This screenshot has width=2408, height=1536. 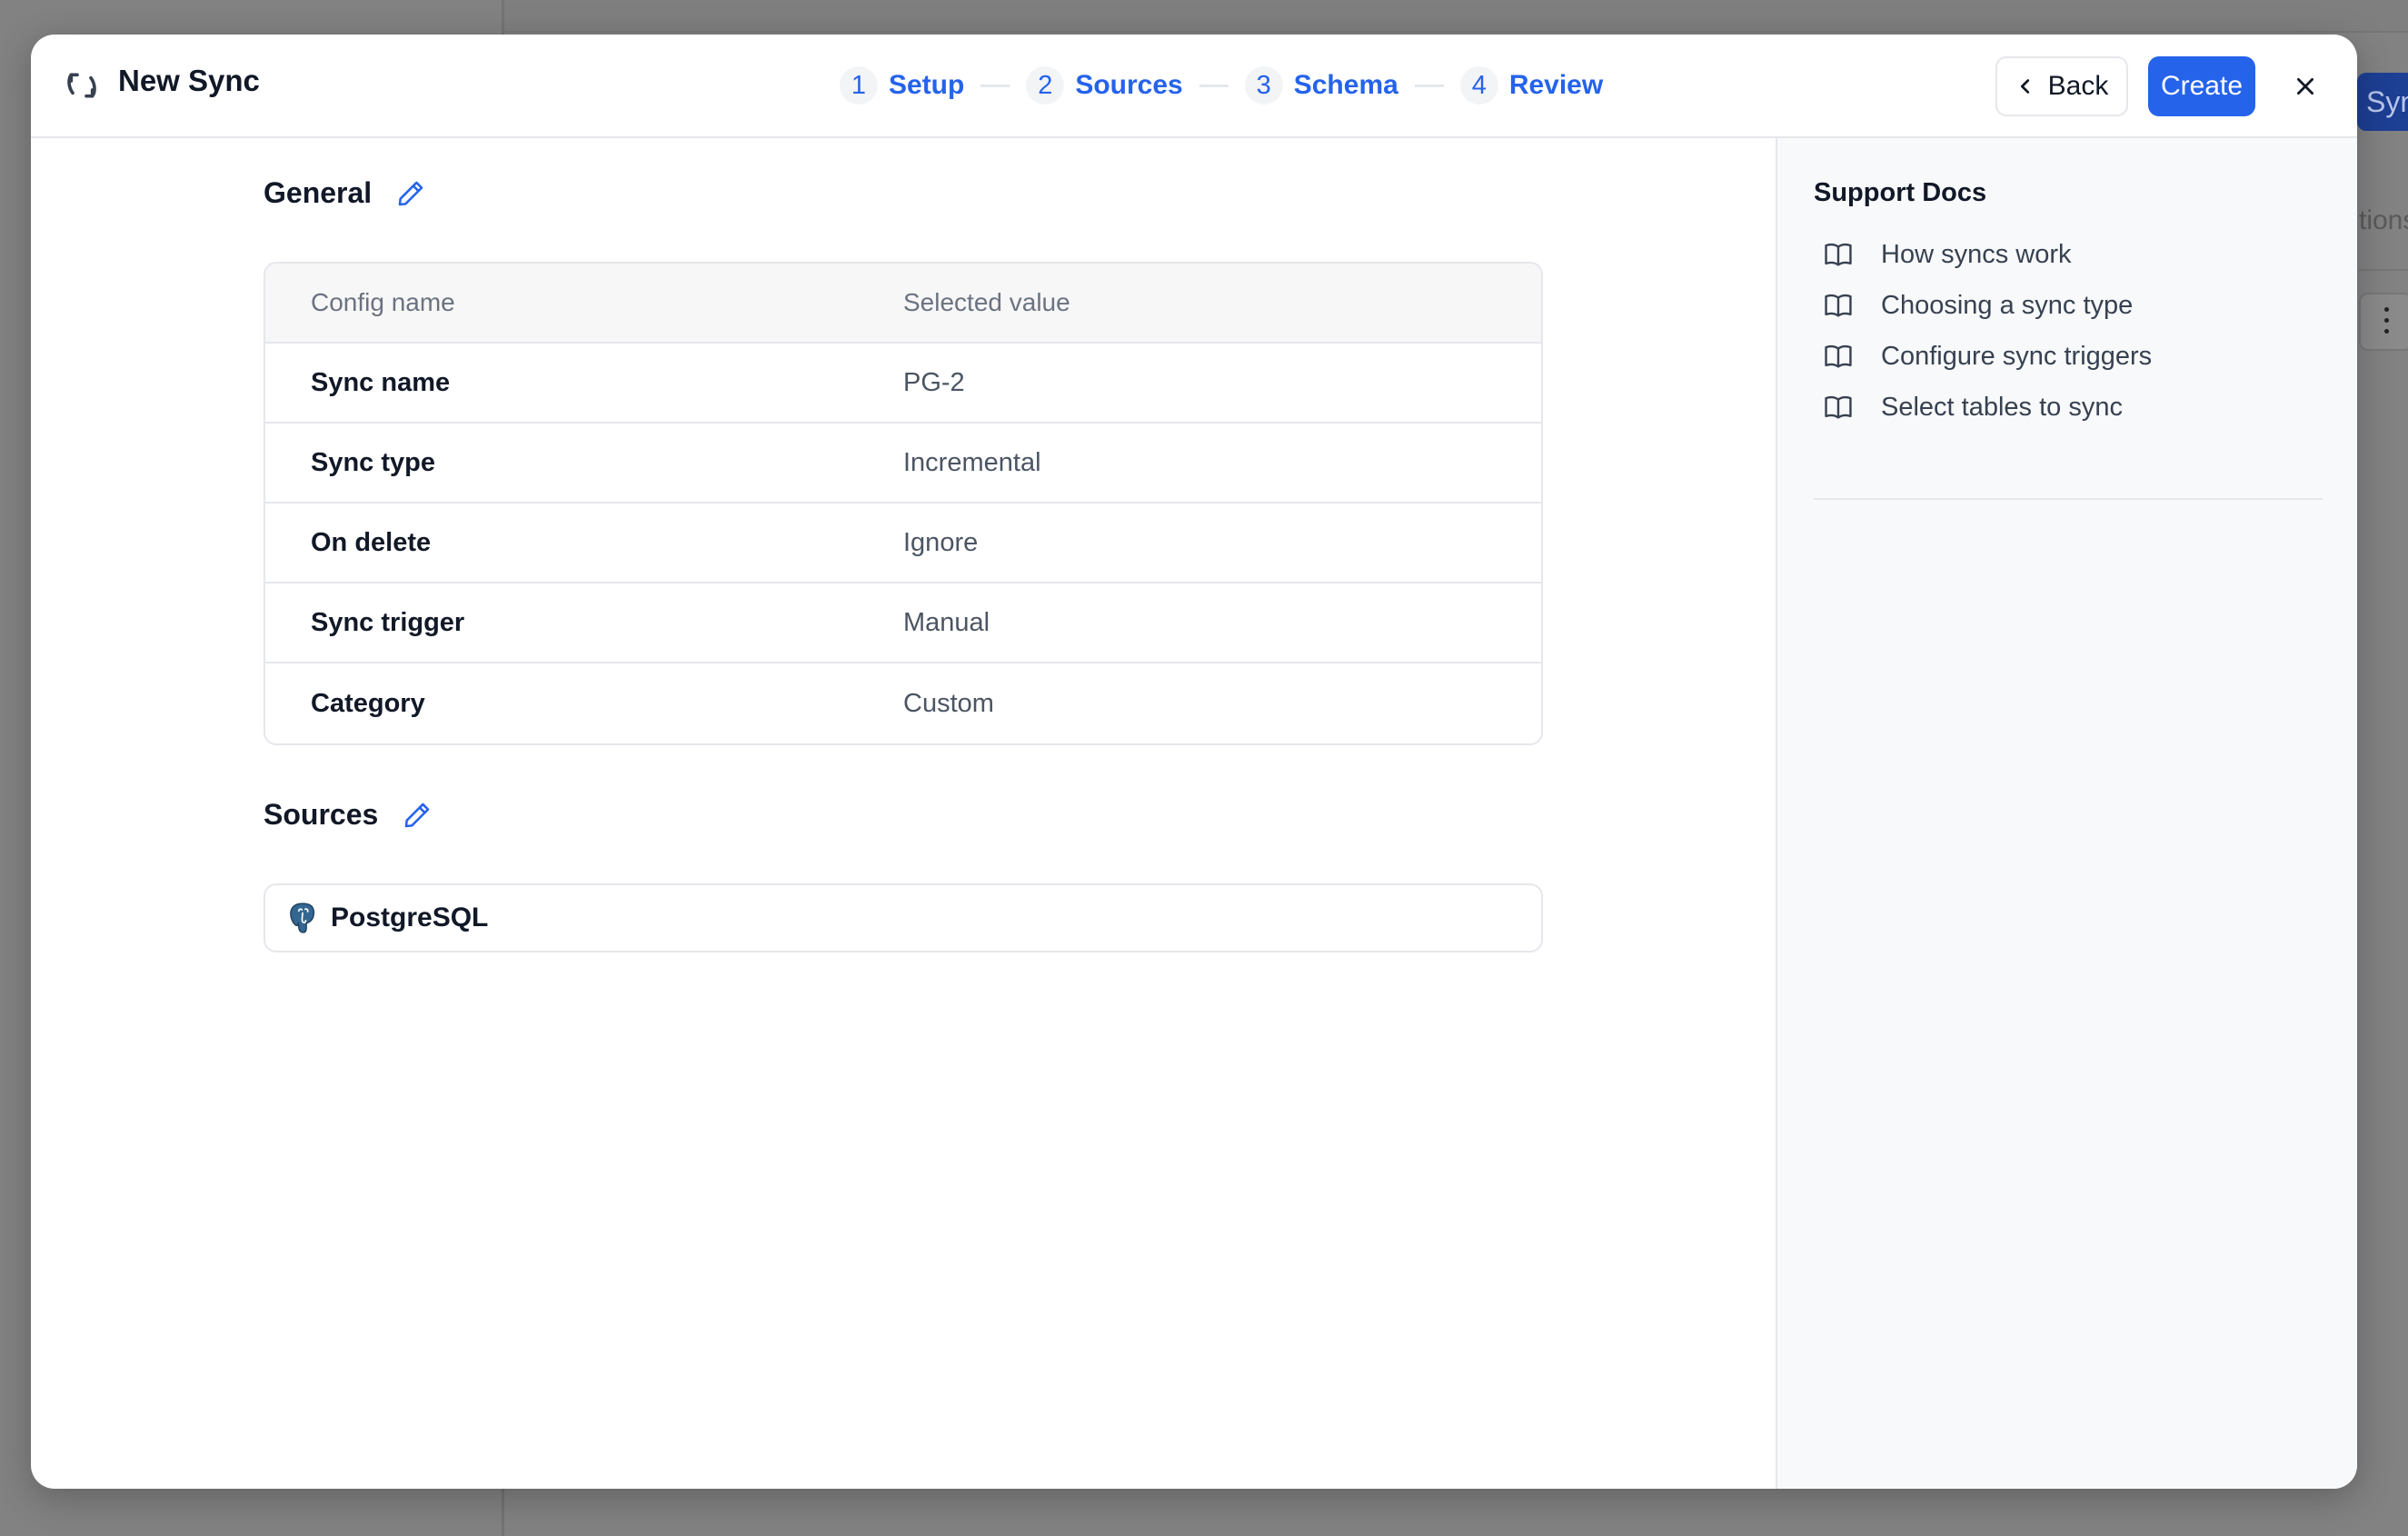 I want to click on background-kebab-menu, so click(x=2384, y=322).